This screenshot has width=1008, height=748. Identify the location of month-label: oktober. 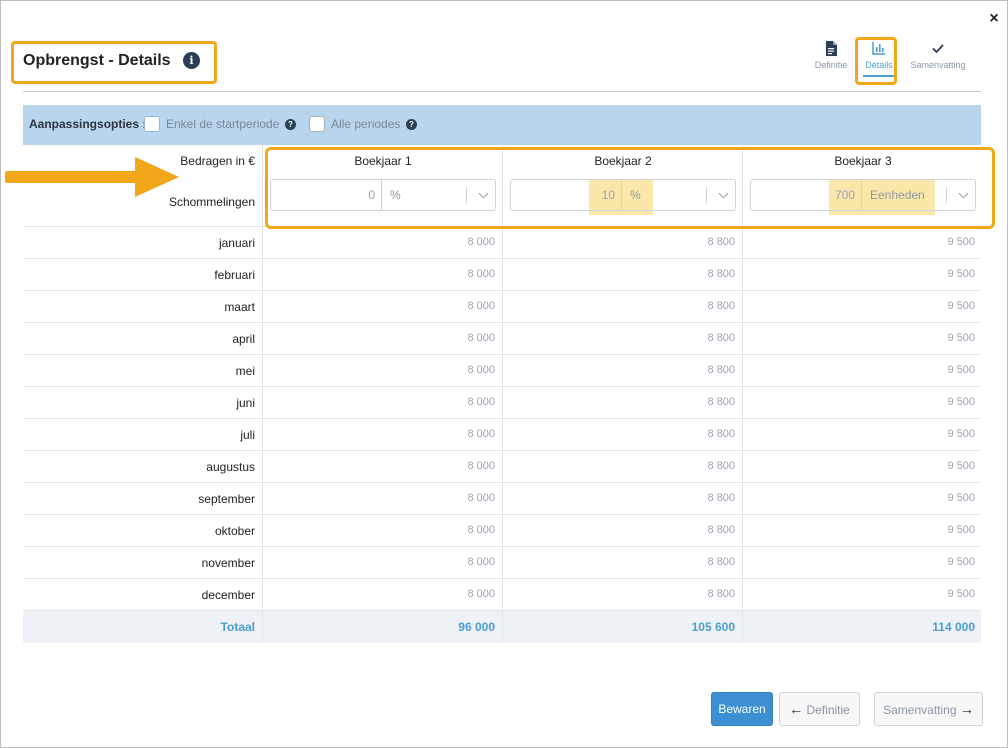
(234, 531).